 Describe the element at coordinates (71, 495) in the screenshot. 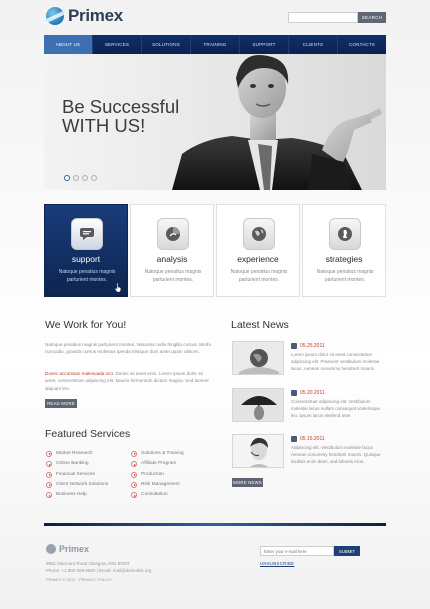

I see `list-item-label: Business Help` at that location.